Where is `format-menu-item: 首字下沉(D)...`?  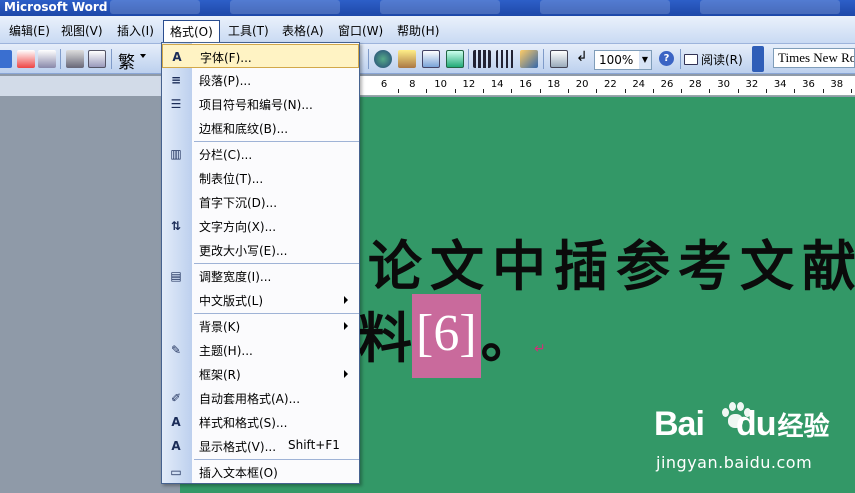
format-menu-item: 首字下沉(D)... is located at coordinates (260, 202).